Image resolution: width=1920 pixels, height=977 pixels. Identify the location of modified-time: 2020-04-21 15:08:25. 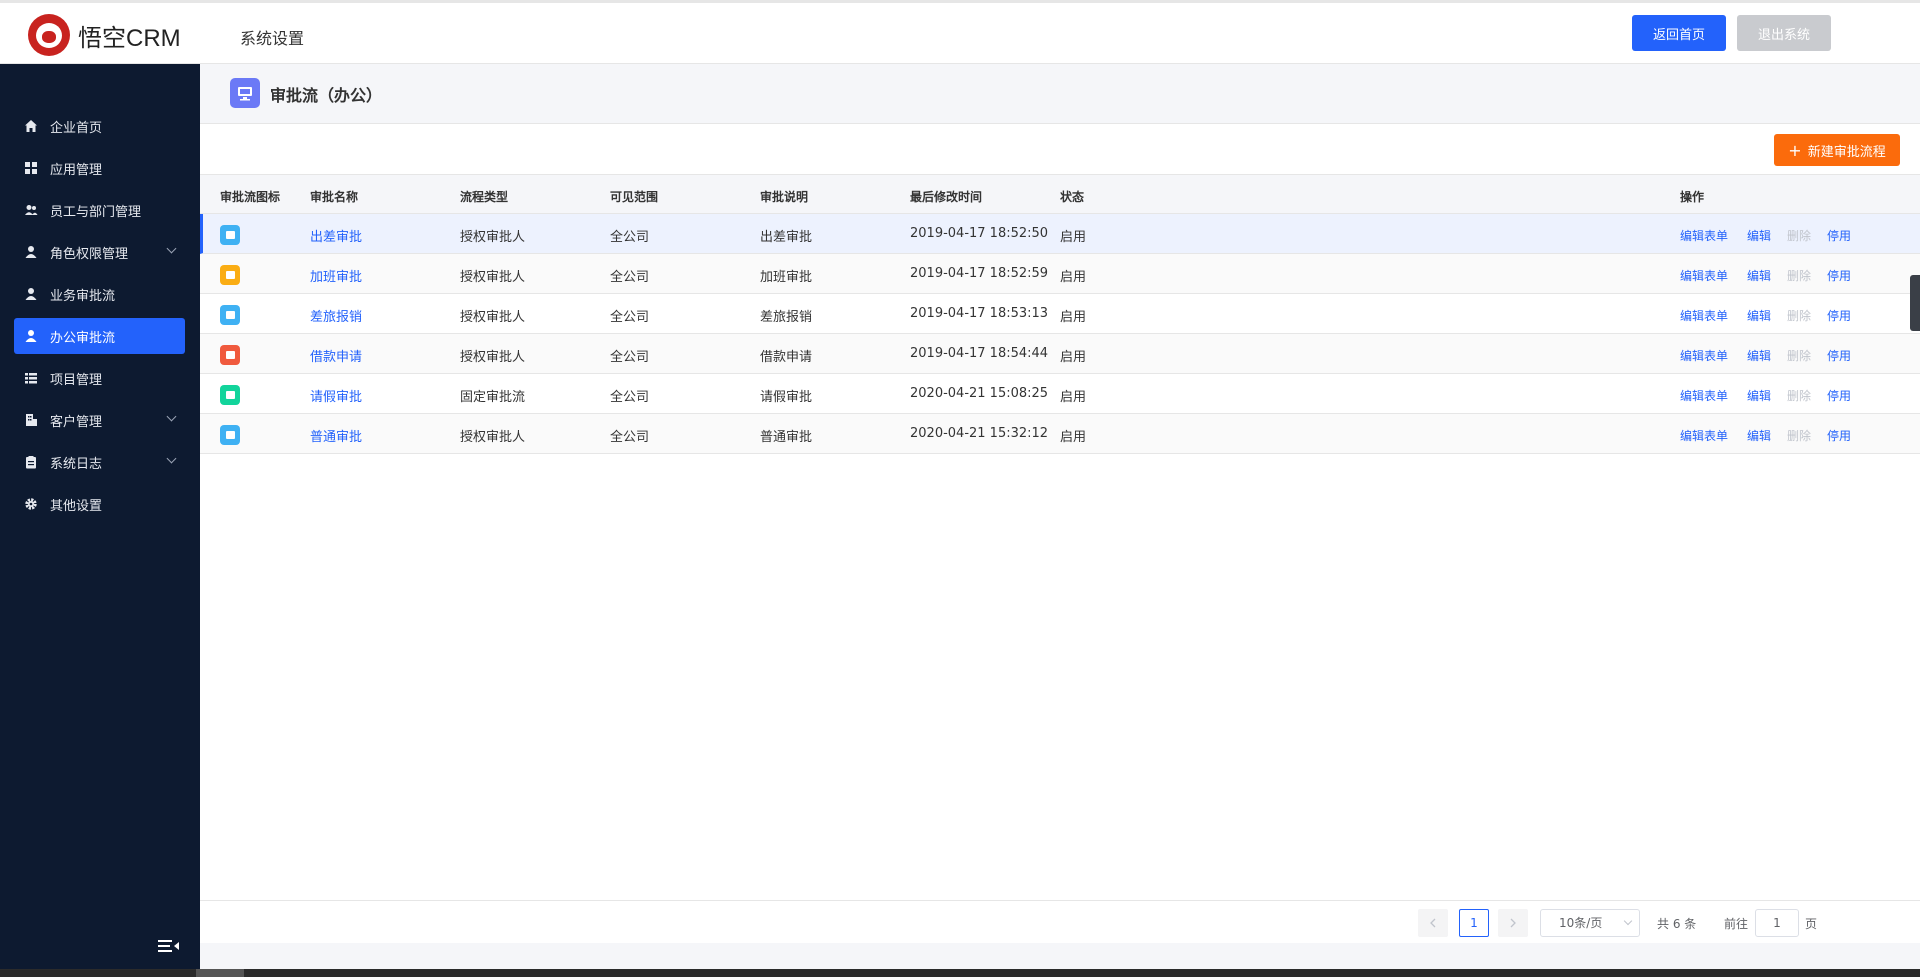
(979, 393).